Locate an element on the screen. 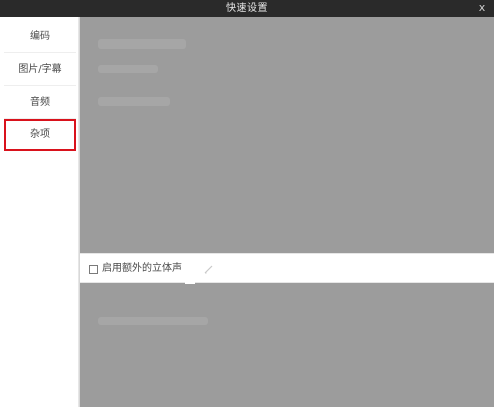 This screenshot has width=494, height=407. stereo-checkbox is located at coordinates (93, 269).